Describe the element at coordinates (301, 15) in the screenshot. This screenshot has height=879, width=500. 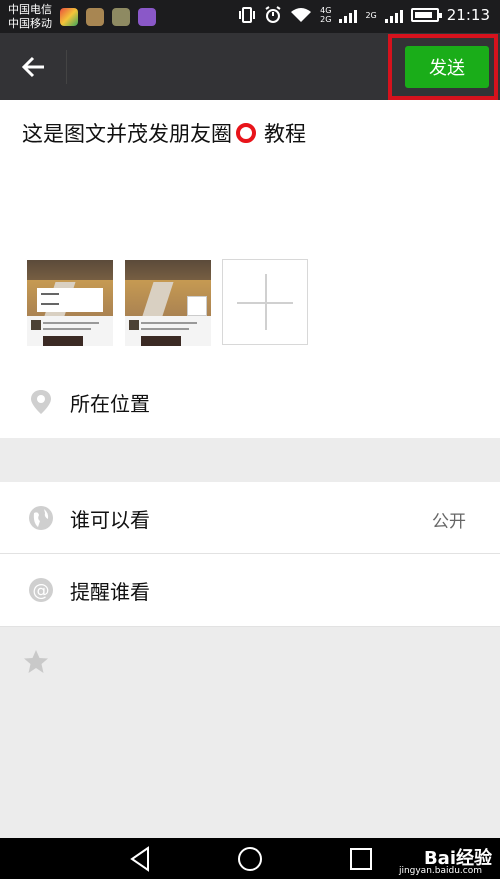
I see `wifi-icon` at that location.